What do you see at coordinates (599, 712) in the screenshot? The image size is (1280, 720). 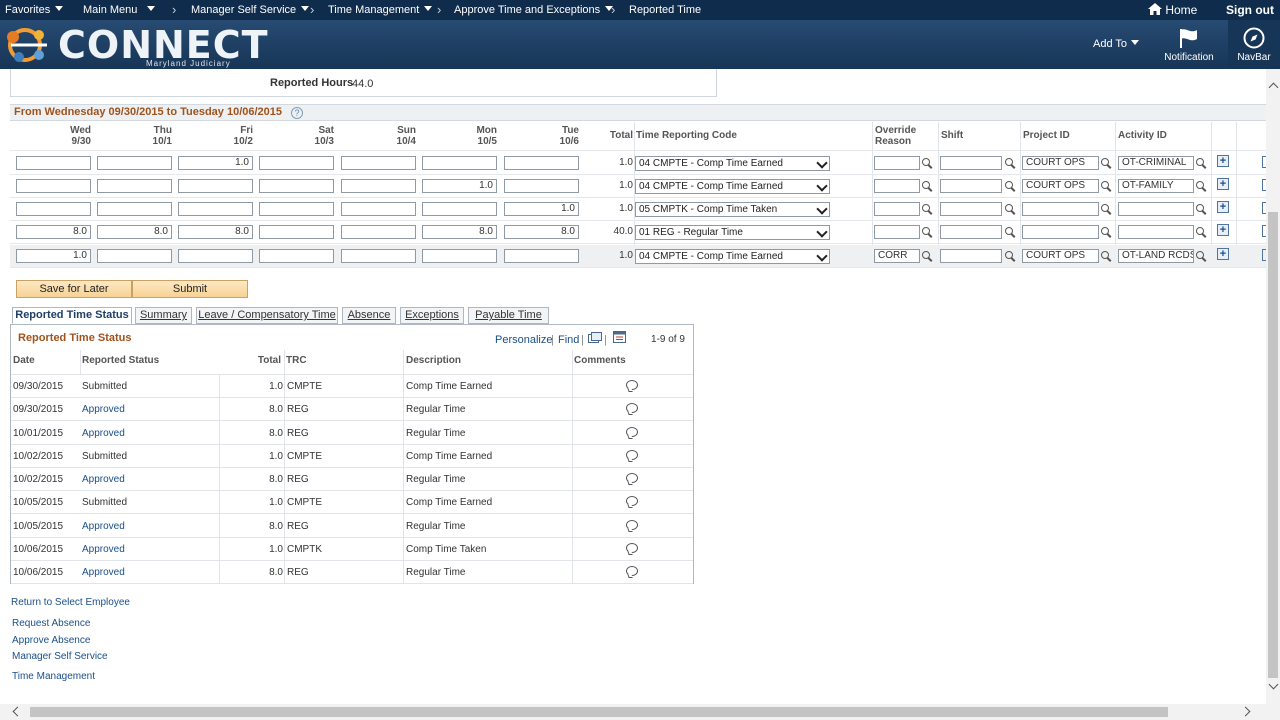 I see `horizontal-scroll-thumb` at bounding box center [599, 712].